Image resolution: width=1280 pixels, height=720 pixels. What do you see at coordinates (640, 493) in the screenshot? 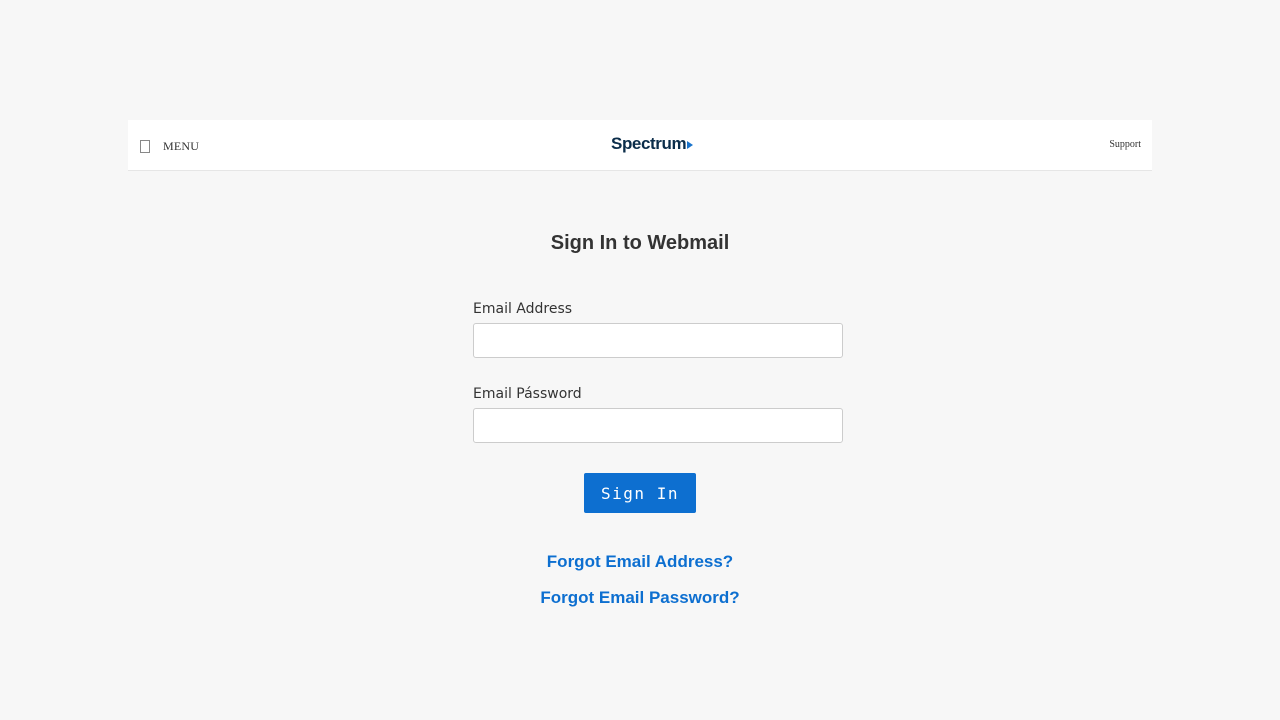
I see `sign-in-button: Sign In` at bounding box center [640, 493].